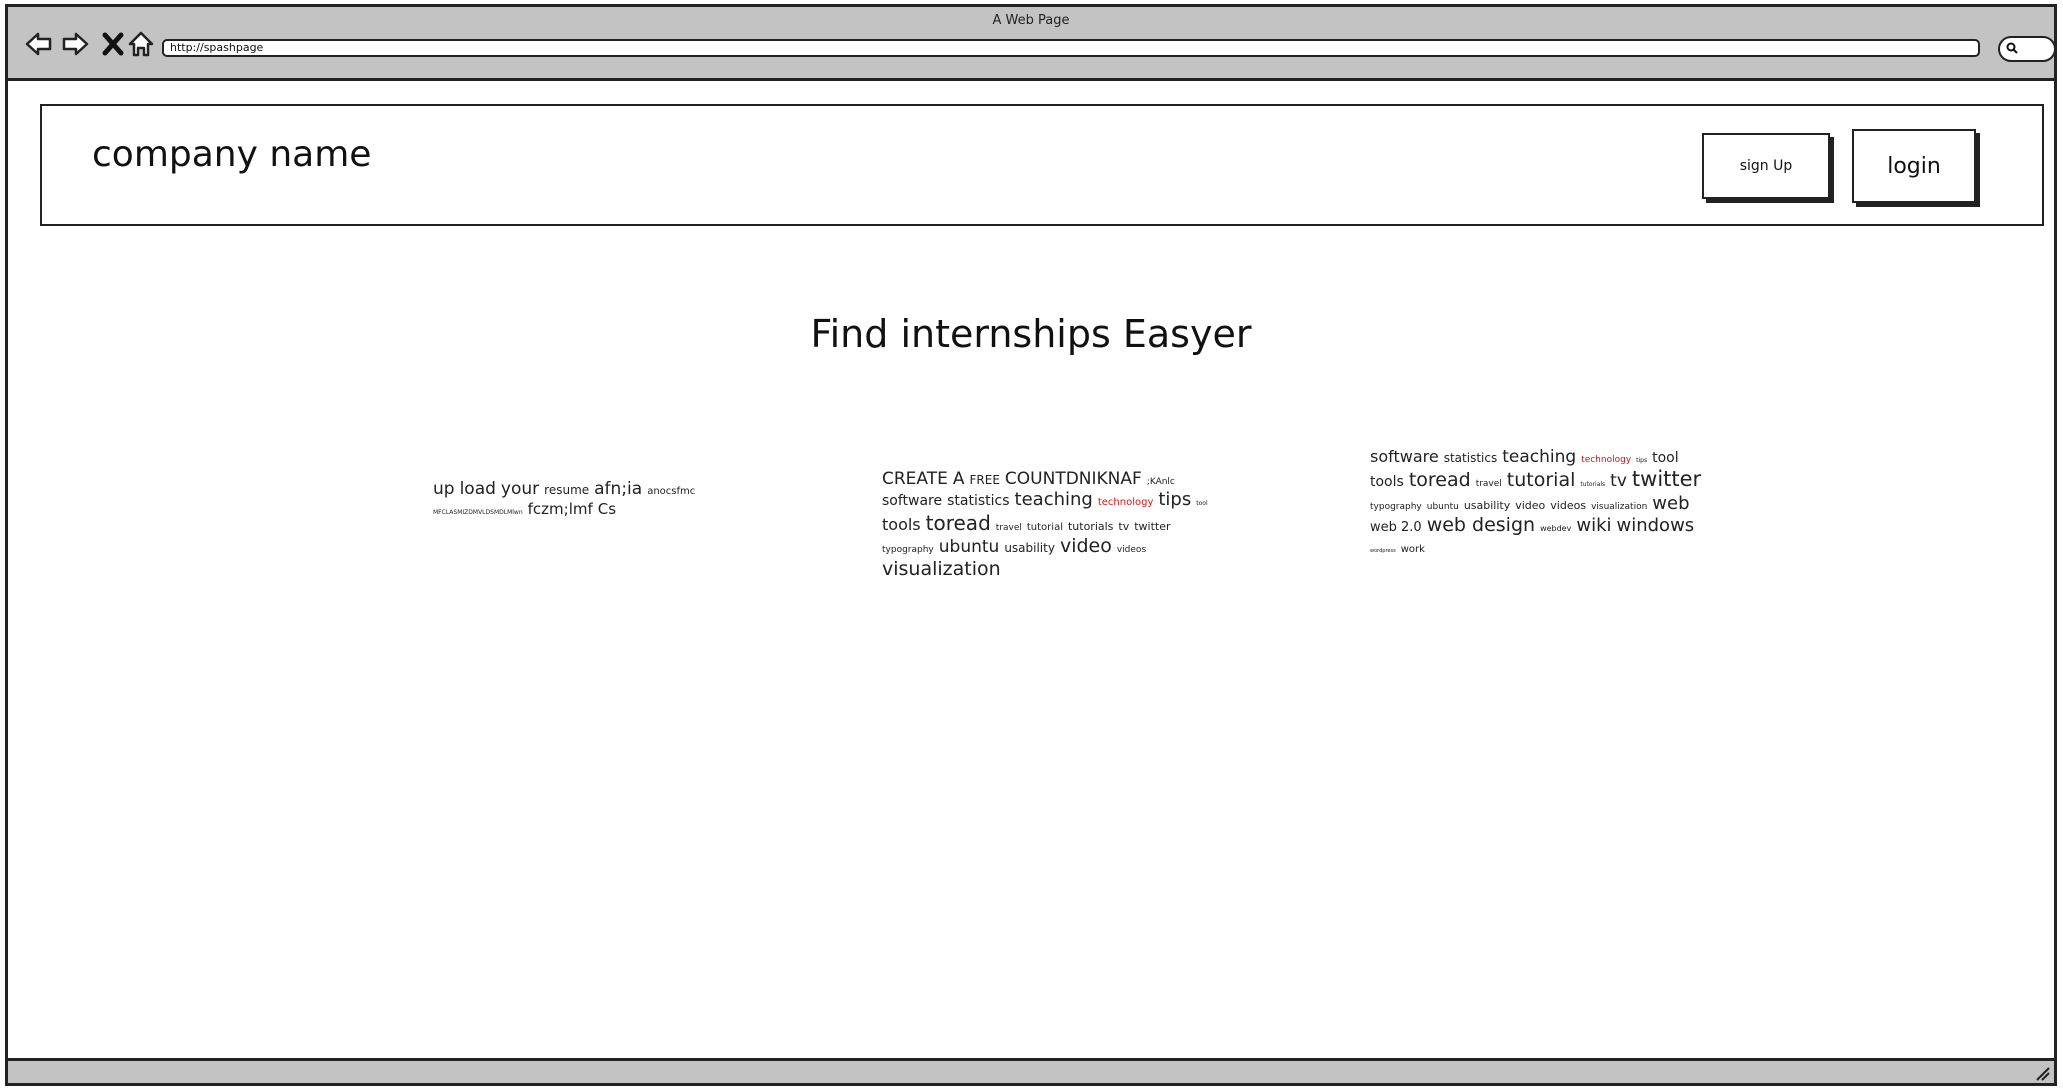 This screenshot has height=1089, width=2063. What do you see at coordinates (1593, 526) in the screenshot?
I see `tag-link: wiki` at bounding box center [1593, 526].